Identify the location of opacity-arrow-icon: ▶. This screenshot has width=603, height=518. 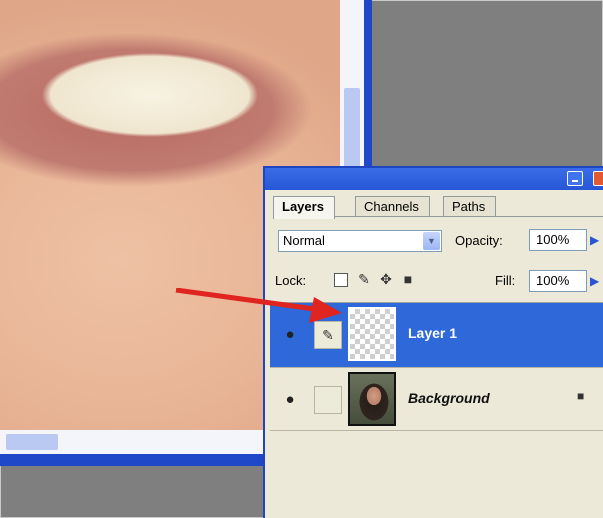
(596, 240).